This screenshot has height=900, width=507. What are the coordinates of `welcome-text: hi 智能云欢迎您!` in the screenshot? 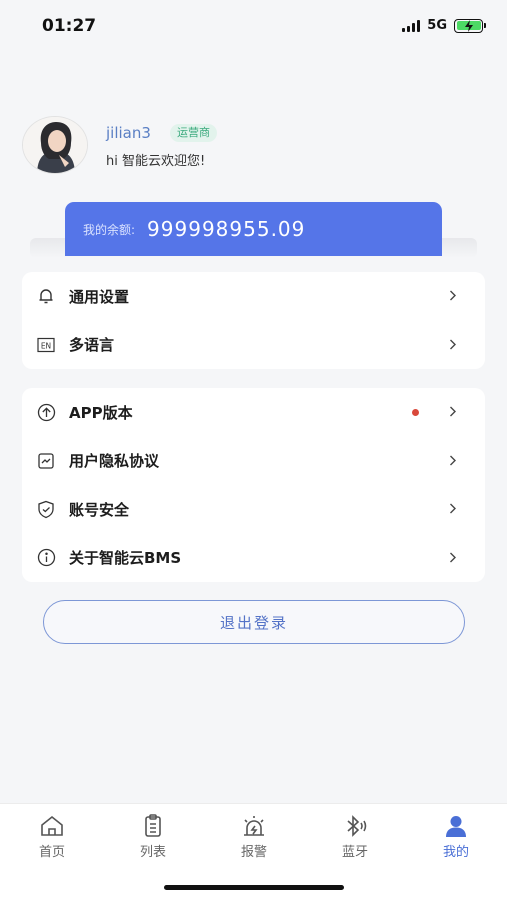 It's located at (156, 161).